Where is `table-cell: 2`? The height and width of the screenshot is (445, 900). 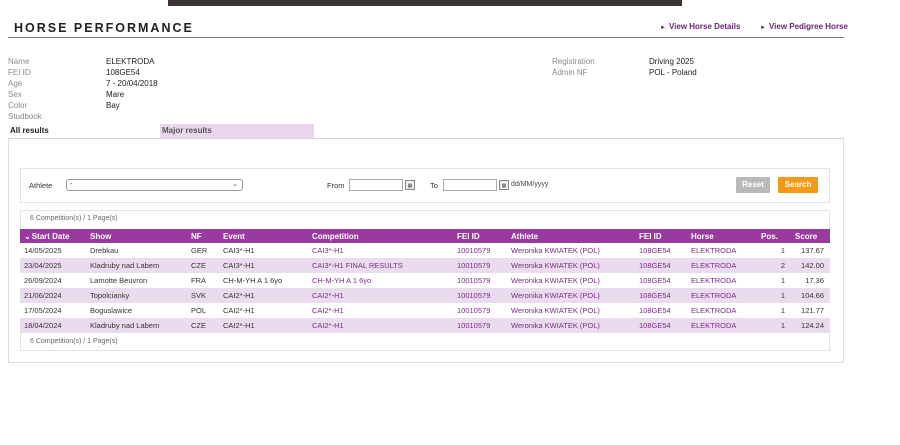 table-cell: 2 is located at coordinates (774, 265).